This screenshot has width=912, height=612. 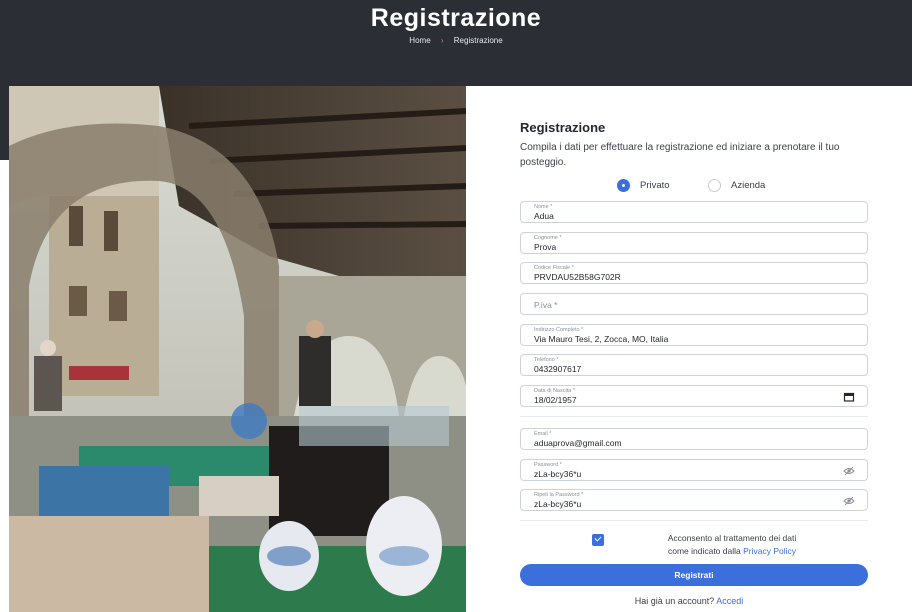 What do you see at coordinates (559, 495) in the screenshot?
I see `password-repeat-label: Ripeti la Password *` at bounding box center [559, 495].